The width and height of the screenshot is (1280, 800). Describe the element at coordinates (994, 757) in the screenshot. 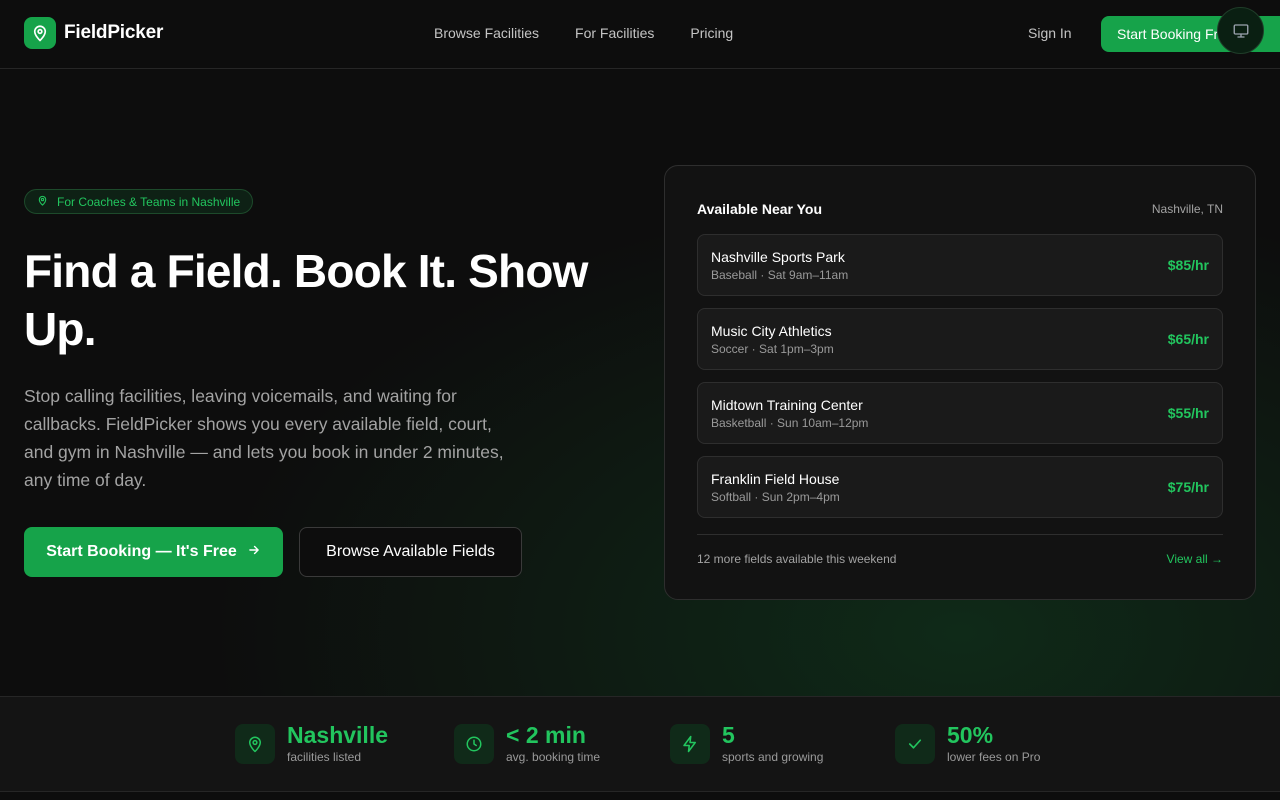

I see `stat-label: lower fees on Pro` at that location.